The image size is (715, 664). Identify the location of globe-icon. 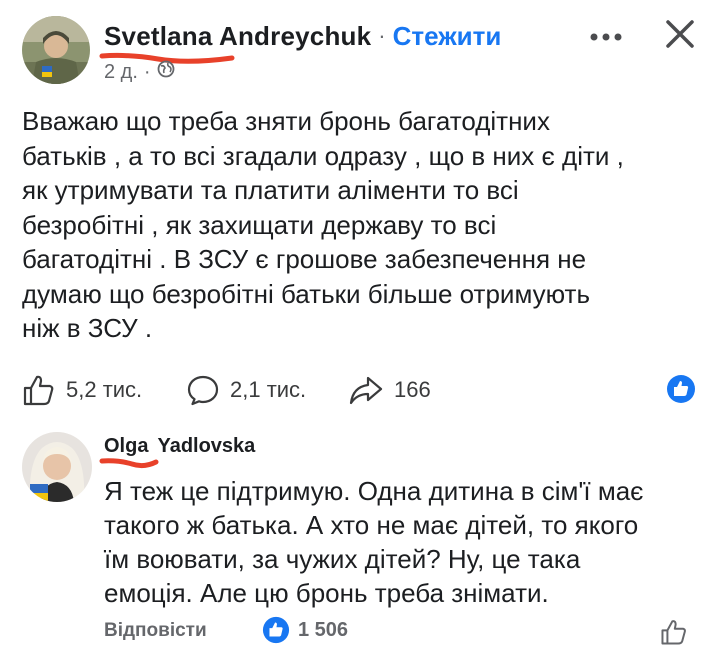
(166, 72).